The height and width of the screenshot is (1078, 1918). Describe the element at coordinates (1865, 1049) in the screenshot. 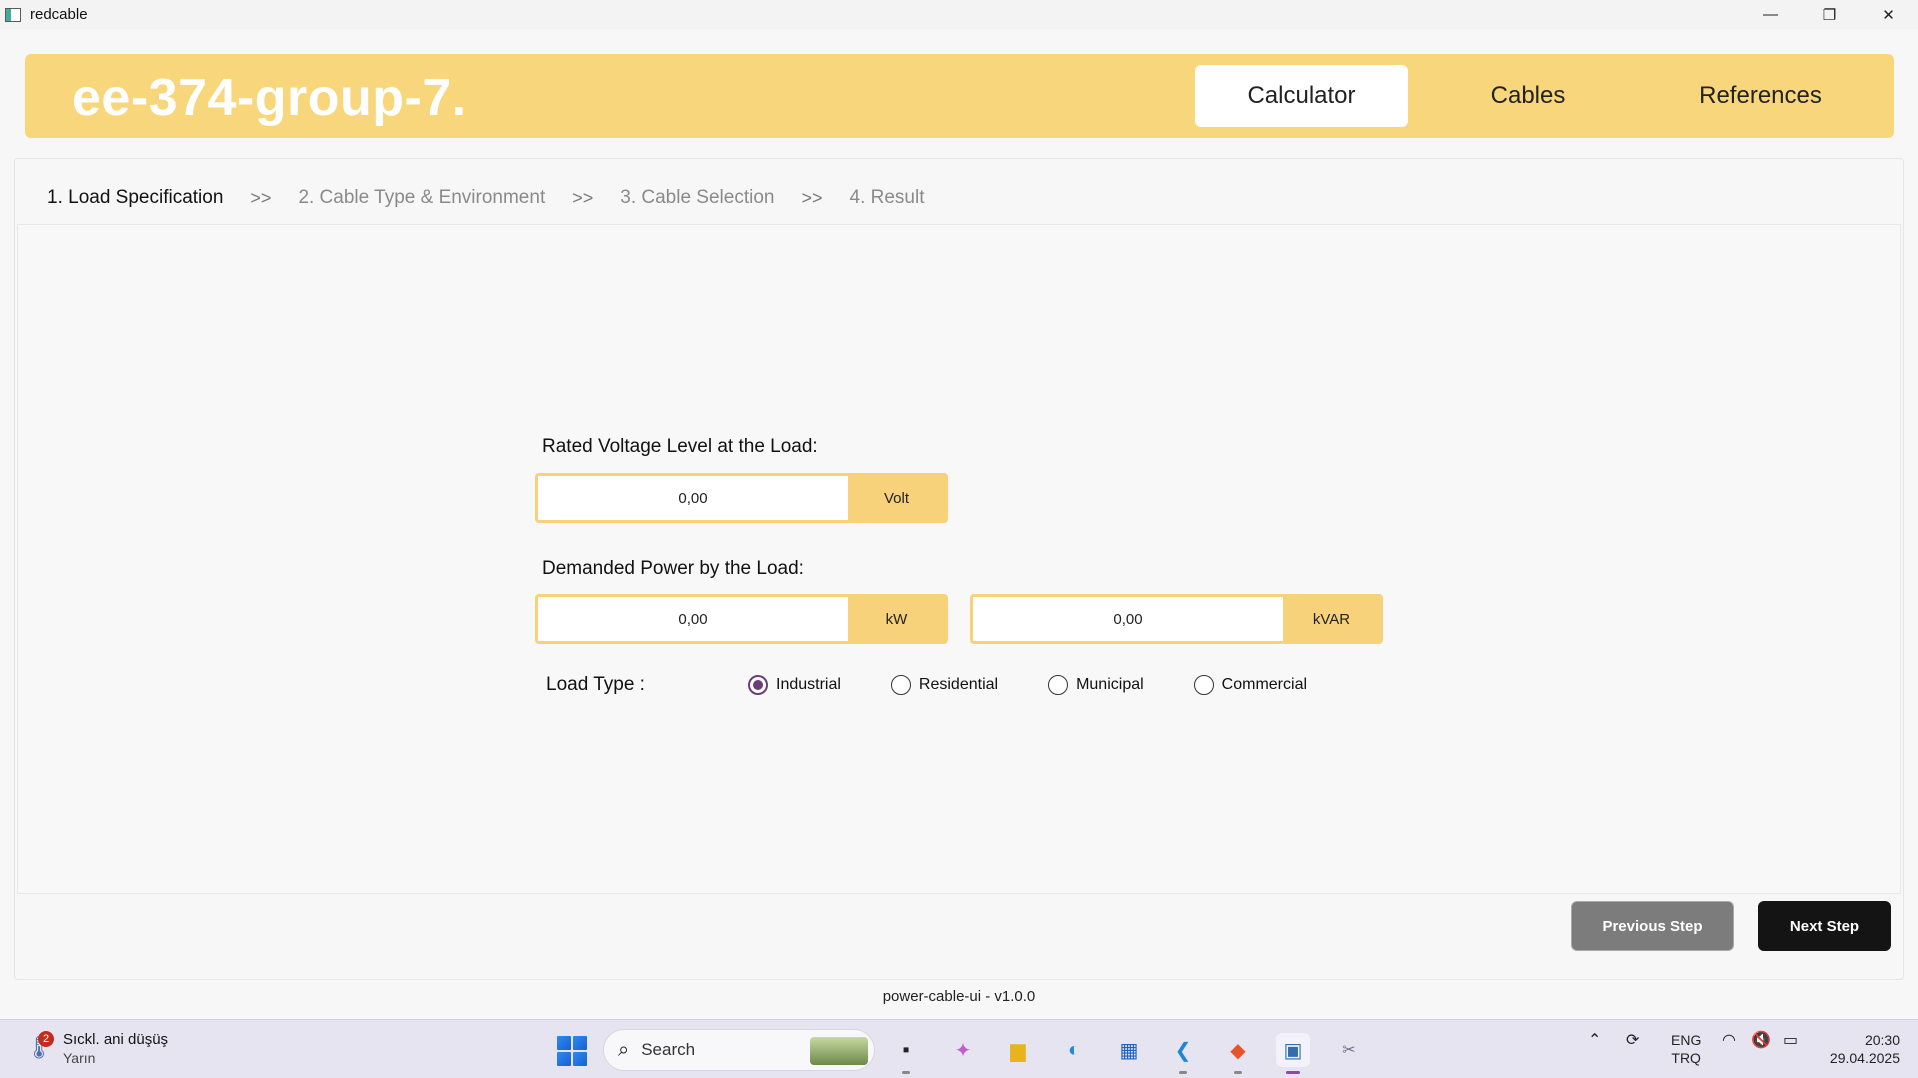

I see `system-clock: 20:30 29.04.2025` at that location.